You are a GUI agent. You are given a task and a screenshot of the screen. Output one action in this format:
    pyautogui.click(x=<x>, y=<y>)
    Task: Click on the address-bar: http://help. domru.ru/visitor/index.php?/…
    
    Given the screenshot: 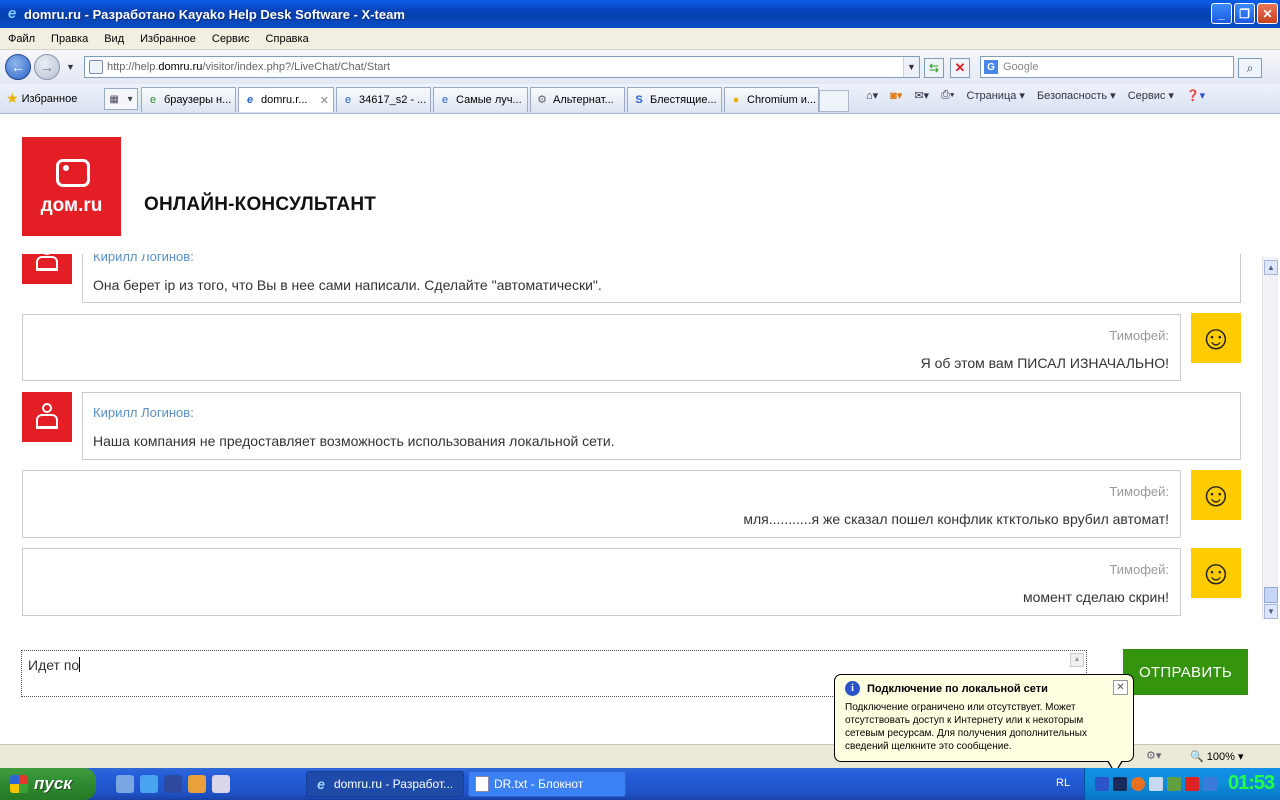 What is the action you would take?
    pyautogui.click(x=502, y=67)
    